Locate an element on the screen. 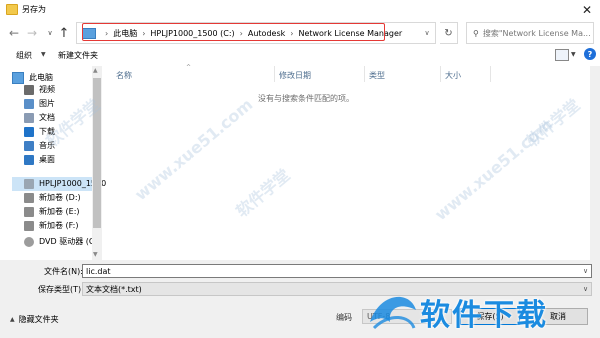  dvd-drive-icon is located at coordinates (29, 241).